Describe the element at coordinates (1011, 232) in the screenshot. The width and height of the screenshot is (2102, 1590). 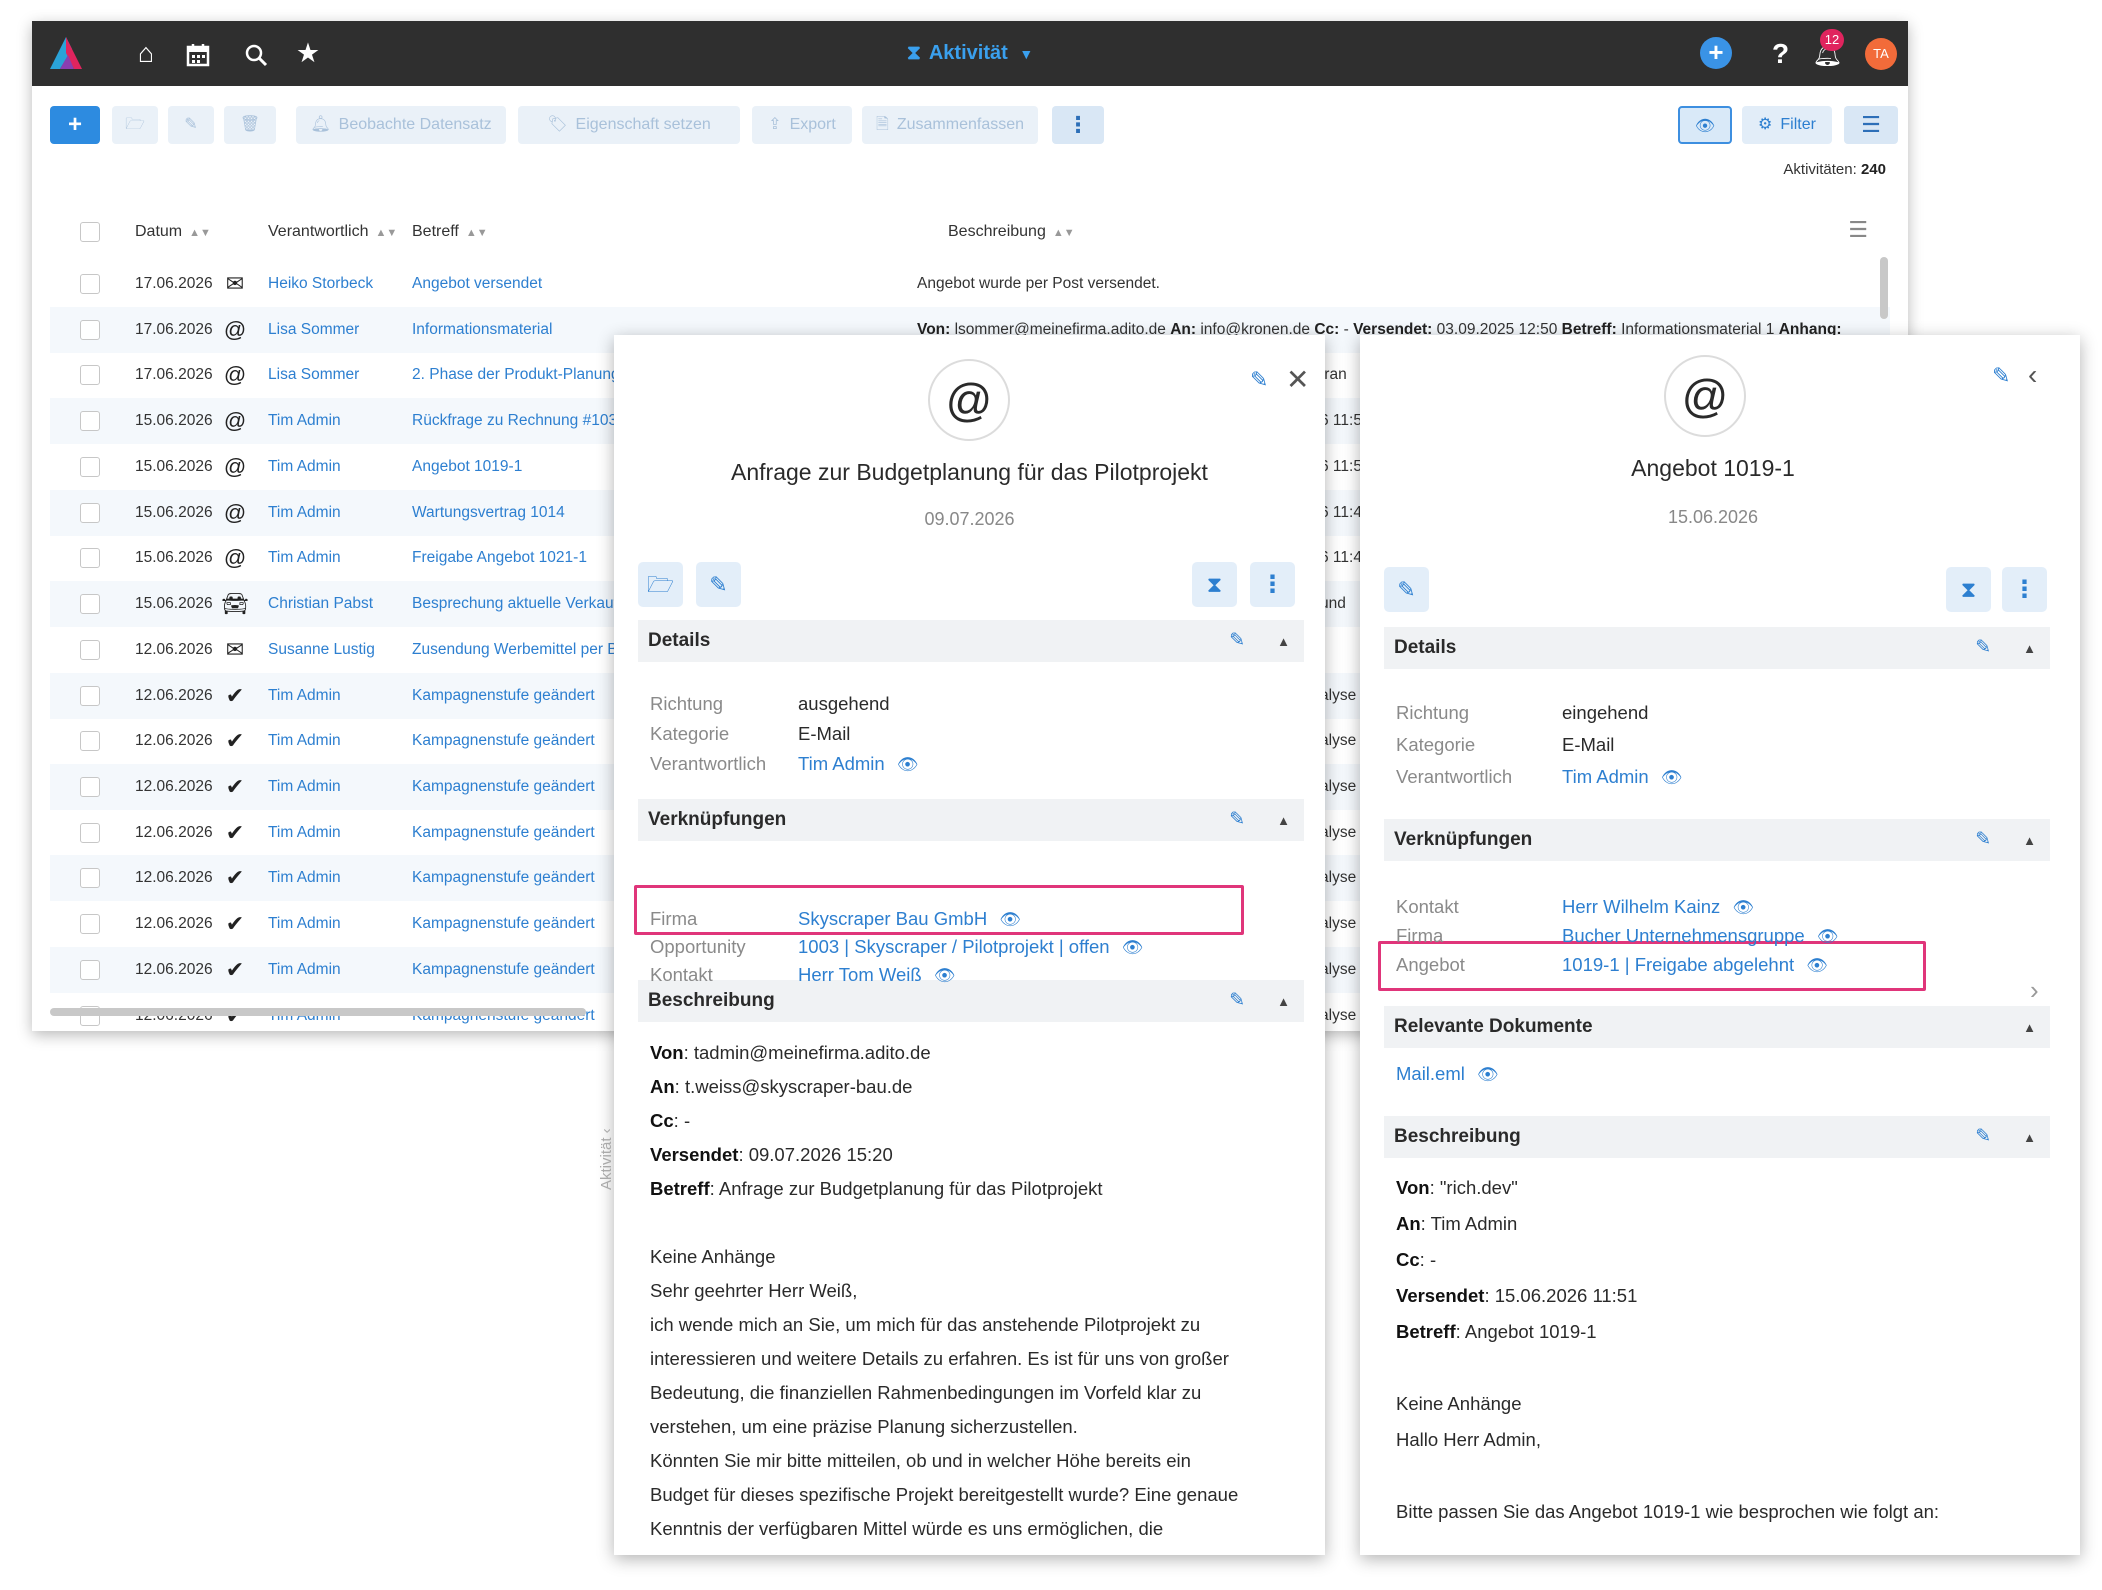
I see `column-header-description: Beschreibung ▲▼` at that location.